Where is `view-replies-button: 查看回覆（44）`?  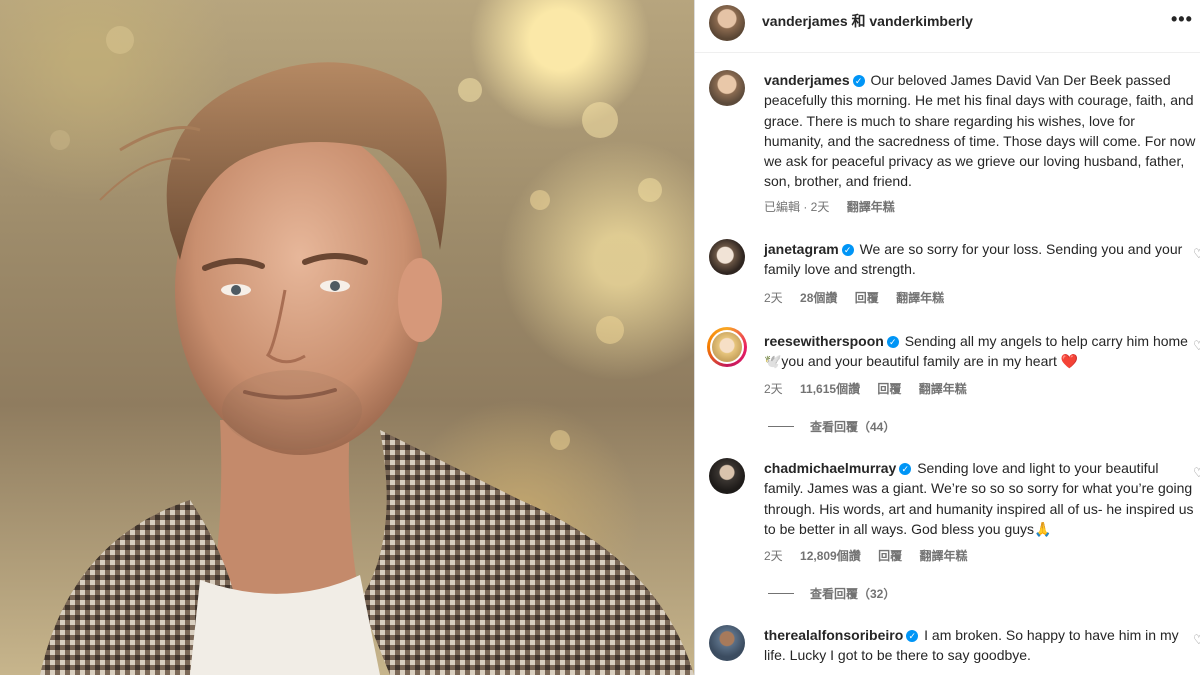 view-replies-button: 查看回覆（44） is located at coordinates (831, 426).